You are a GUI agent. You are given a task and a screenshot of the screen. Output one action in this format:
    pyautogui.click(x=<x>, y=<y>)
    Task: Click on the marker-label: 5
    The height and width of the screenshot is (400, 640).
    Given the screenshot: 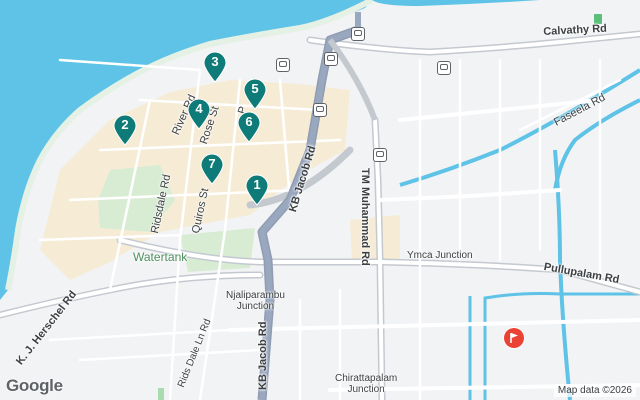 What is the action you would take?
    pyautogui.click(x=255, y=88)
    